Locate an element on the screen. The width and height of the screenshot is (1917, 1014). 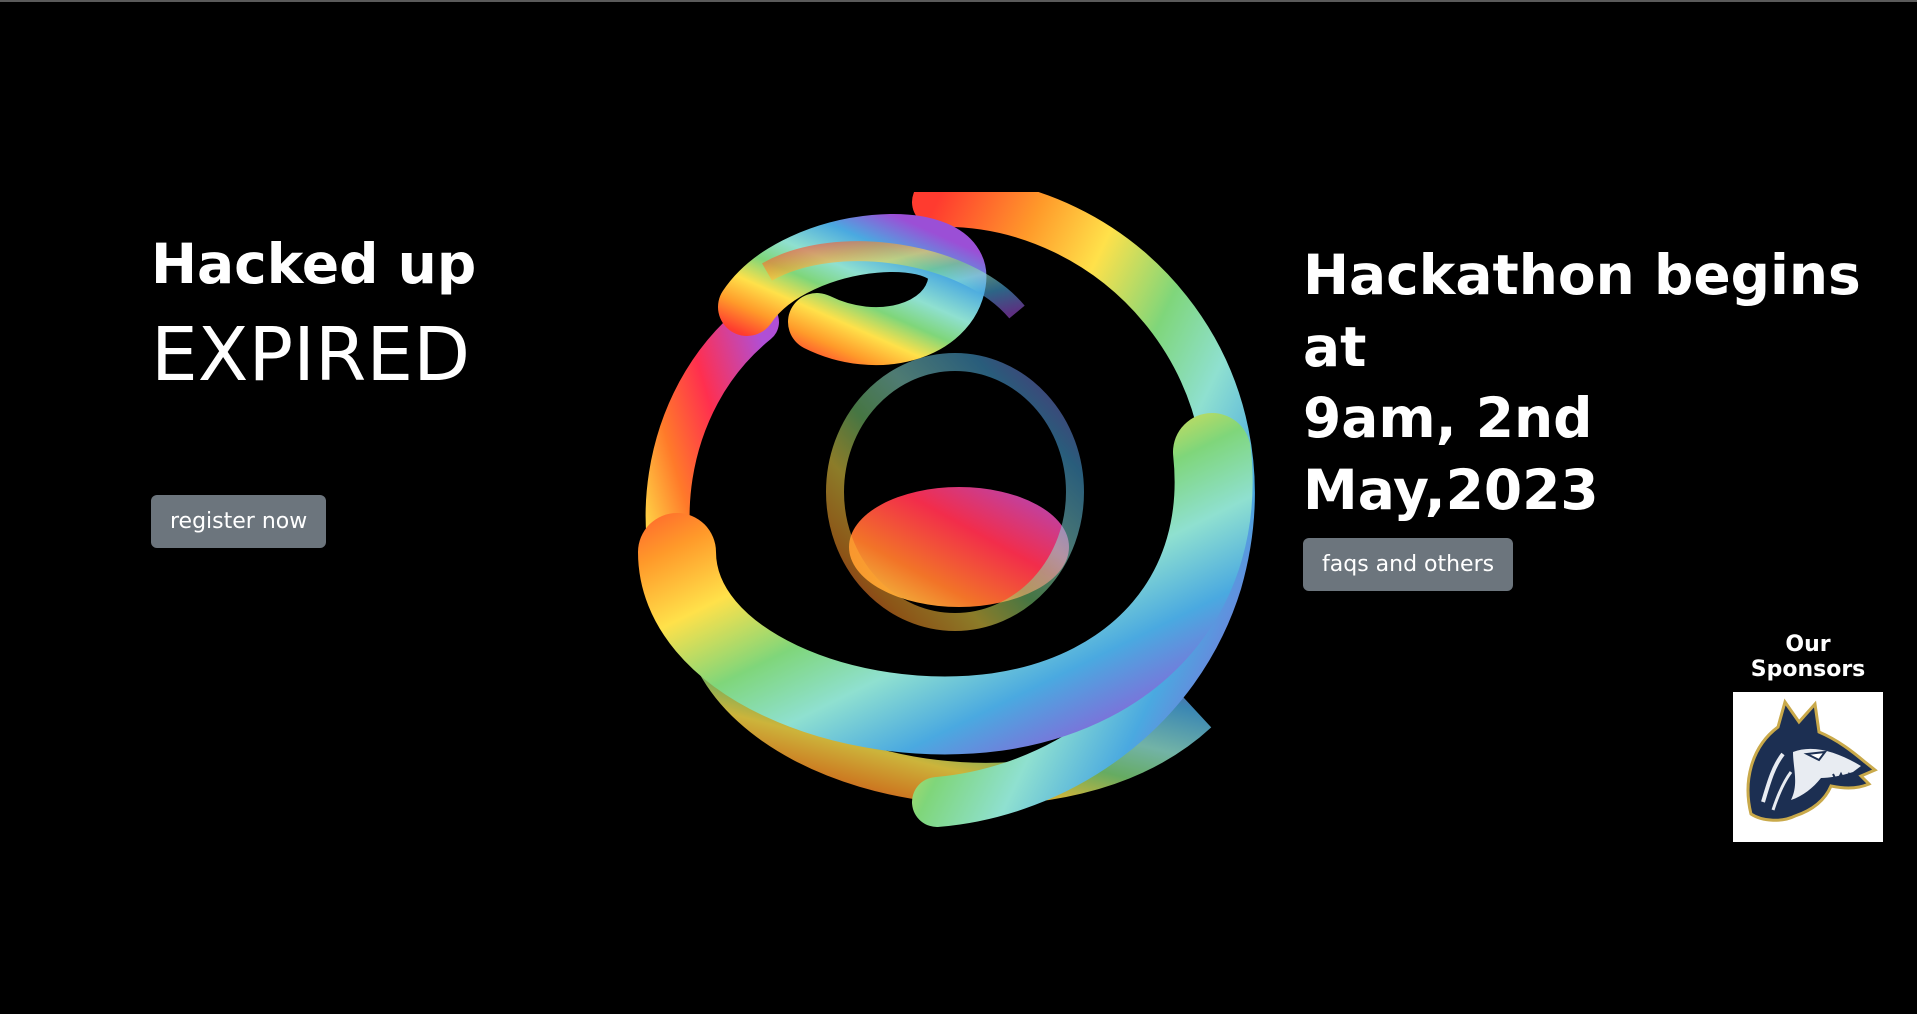
husky-mascot-icon is located at coordinates (1808, 767).